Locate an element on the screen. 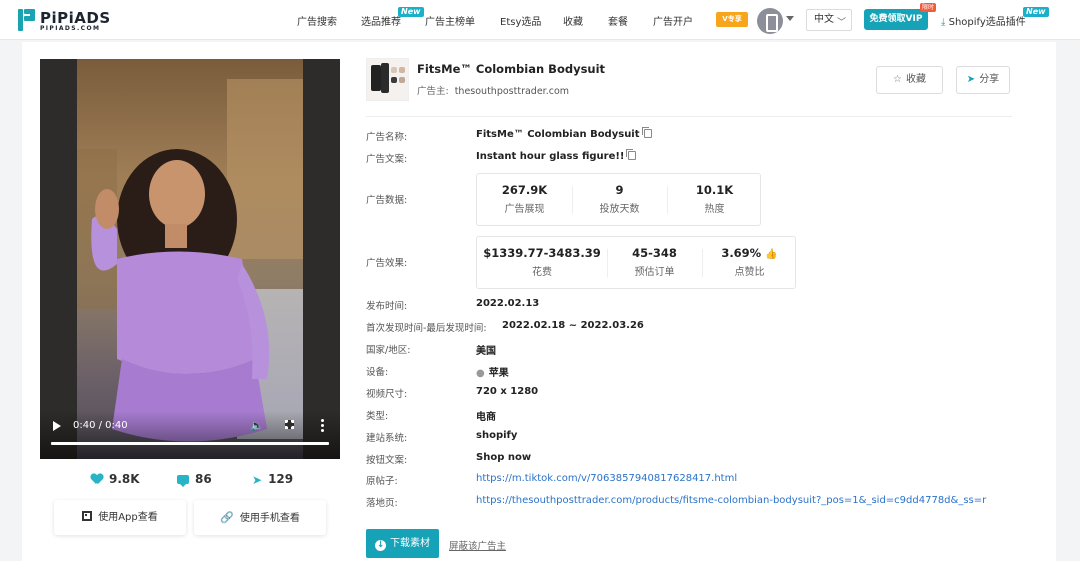  share-label: 分享 is located at coordinates (989, 79).